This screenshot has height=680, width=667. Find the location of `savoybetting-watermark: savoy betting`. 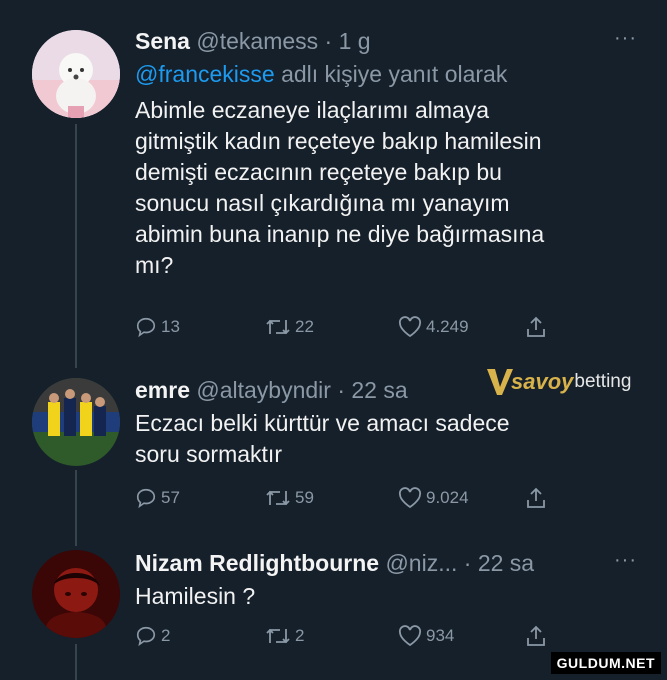

savoybetting-watermark: savoy betting is located at coordinates (567, 382).